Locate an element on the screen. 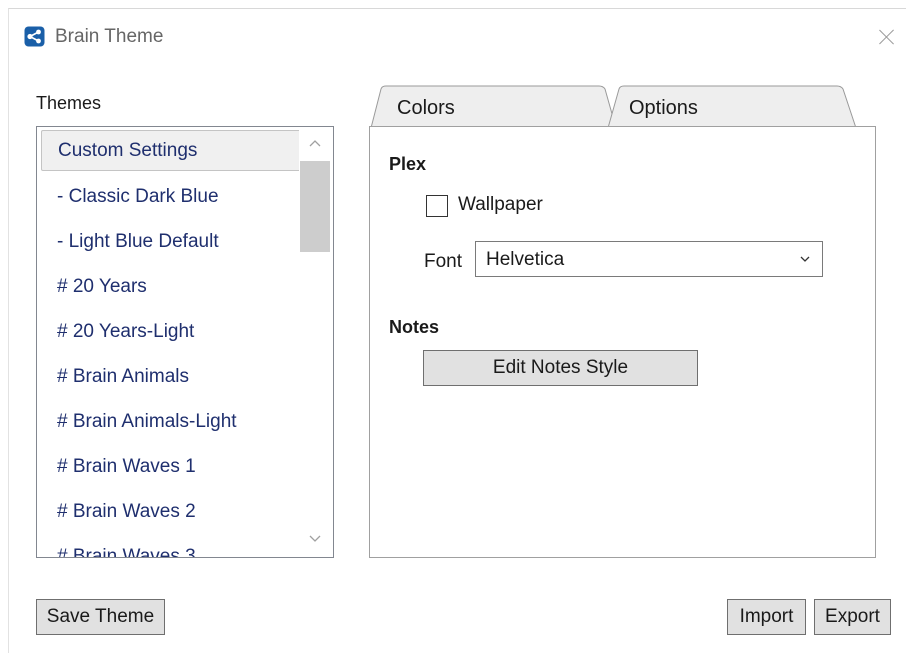 The image size is (906, 653). export-button: Export is located at coordinates (852, 617).